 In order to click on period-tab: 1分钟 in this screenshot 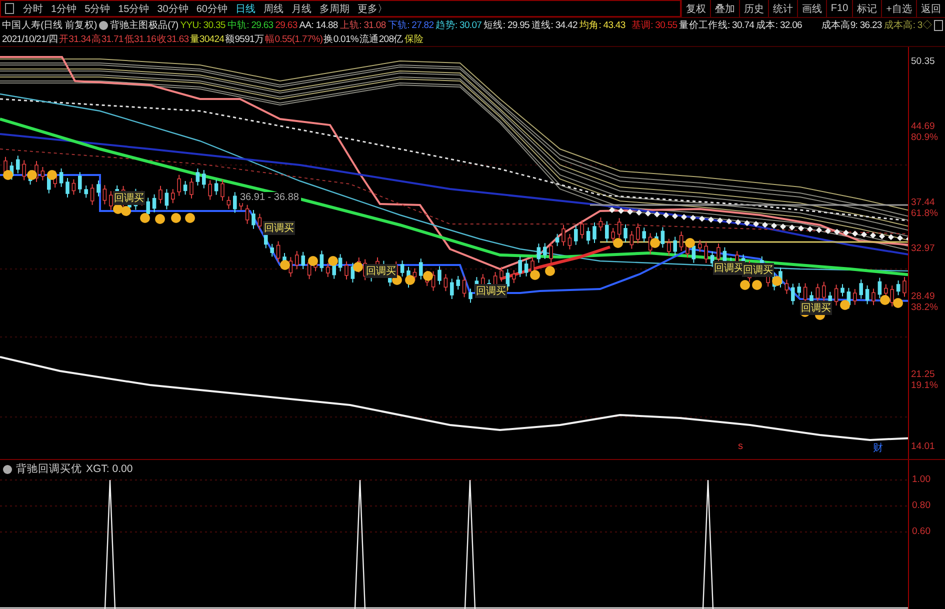, I will do `click(64, 9)`.